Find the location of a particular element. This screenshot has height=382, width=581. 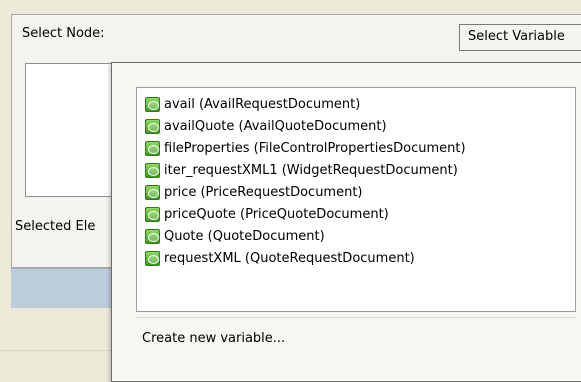

variable-item-label: priceQuote (PriceQuoteDocument) is located at coordinates (276, 214).